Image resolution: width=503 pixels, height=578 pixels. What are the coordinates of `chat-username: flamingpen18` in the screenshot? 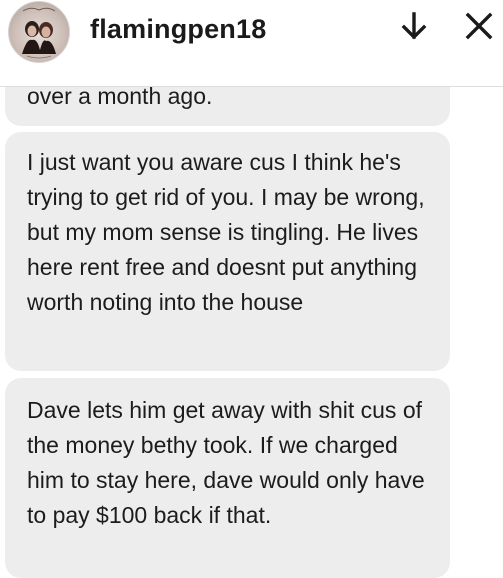 It's located at (178, 29).